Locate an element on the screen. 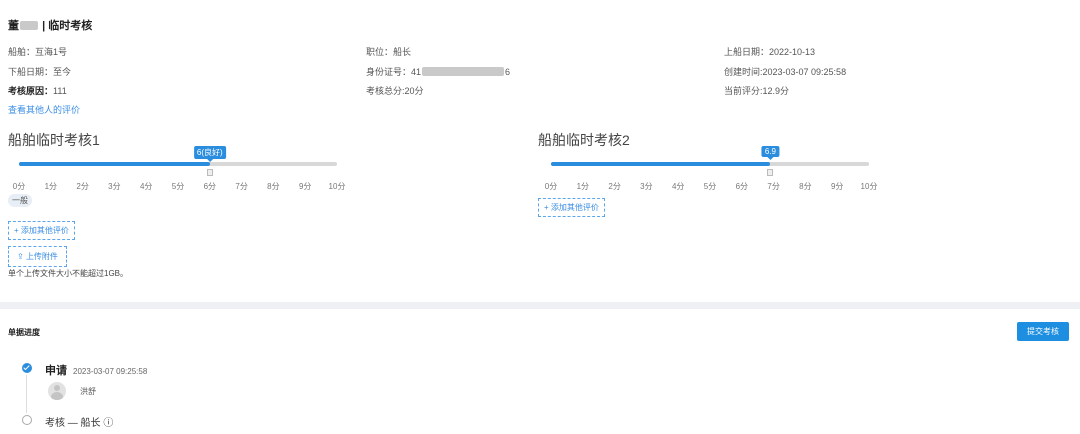 Image resolution: width=1080 pixels, height=434 pixels. reason: 考核原因：111 is located at coordinates (37, 90).